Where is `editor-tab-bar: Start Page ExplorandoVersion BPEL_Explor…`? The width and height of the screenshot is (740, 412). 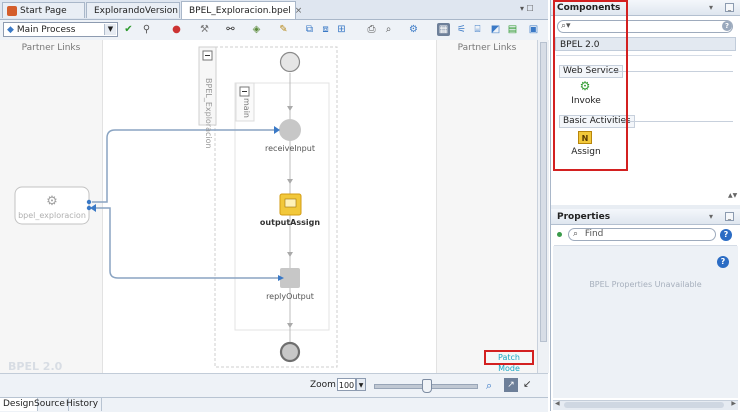 editor-tab-bar: Start Page ExplorandoVersion BPEL_Explor… is located at coordinates (274, 10).